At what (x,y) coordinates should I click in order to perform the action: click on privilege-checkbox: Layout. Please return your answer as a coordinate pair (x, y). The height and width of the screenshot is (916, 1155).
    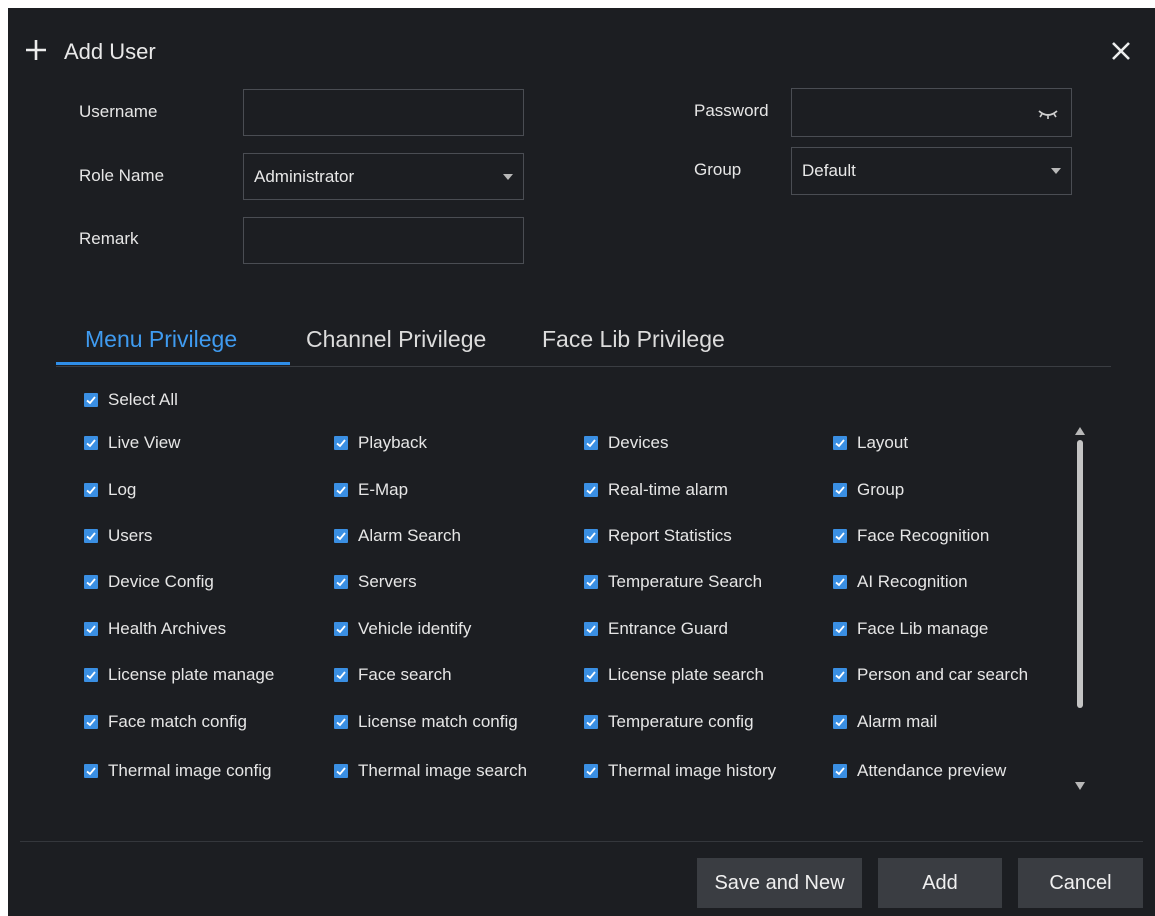
    Looking at the image, I should click on (870, 443).